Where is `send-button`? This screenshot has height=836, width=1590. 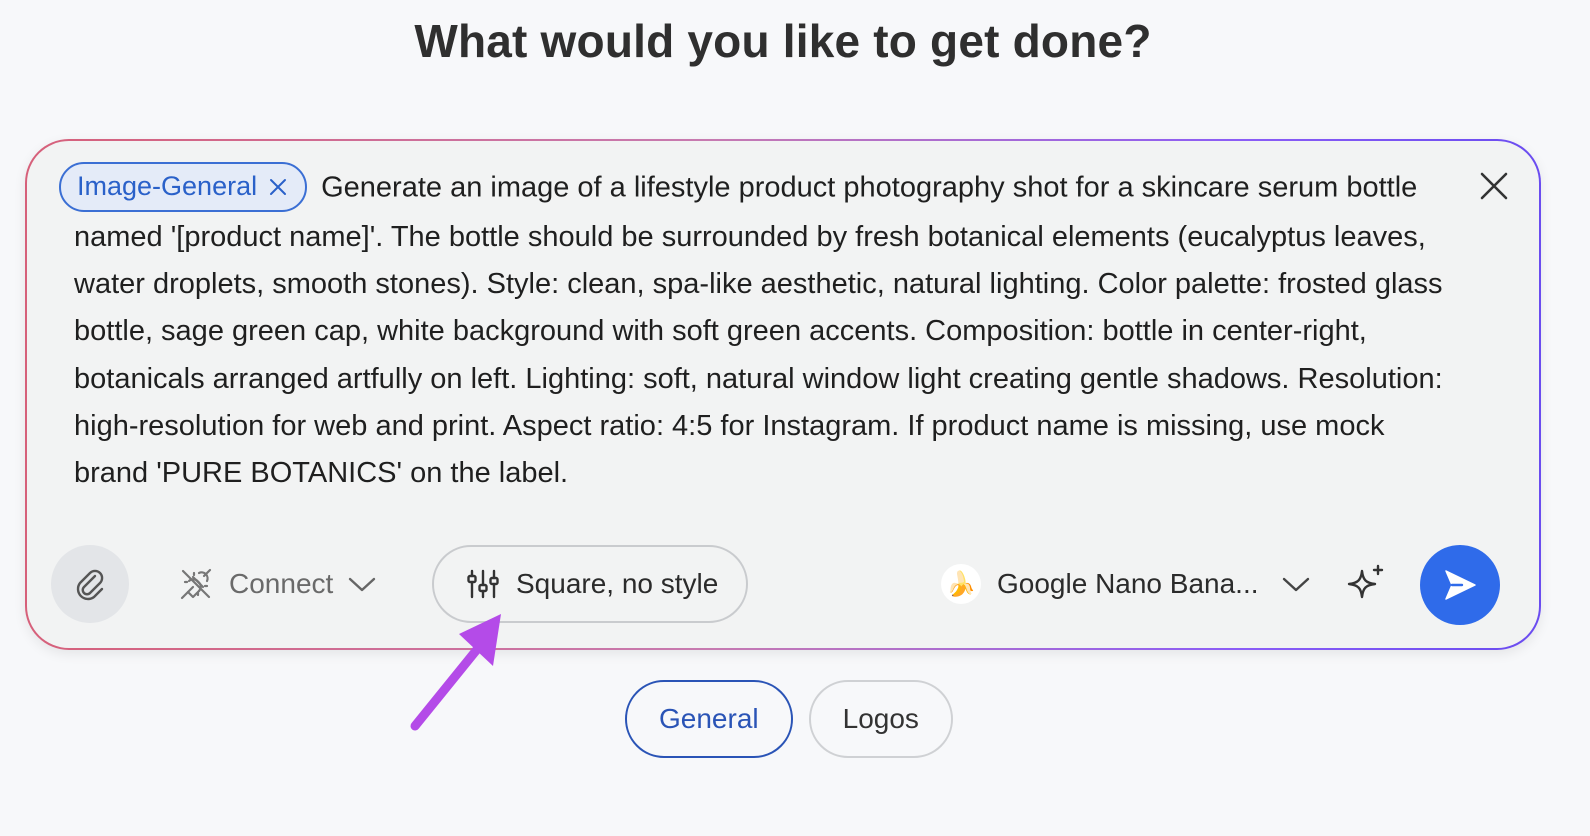
send-button is located at coordinates (1460, 585).